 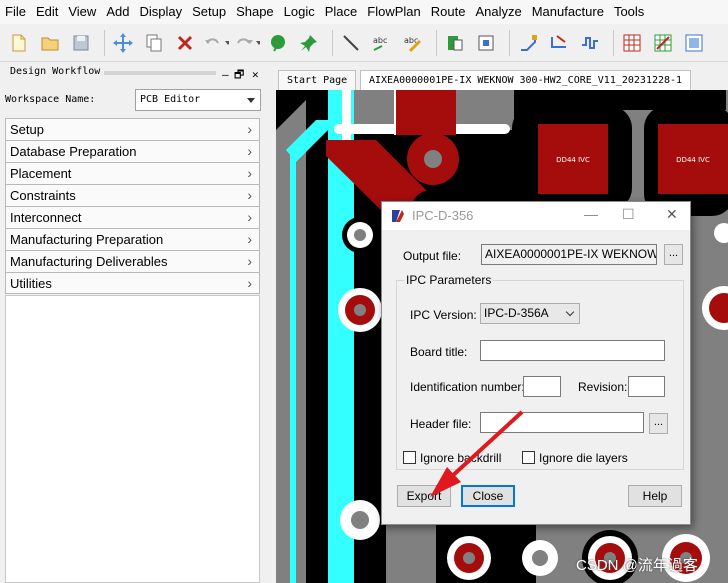 What do you see at coordinates (477, 453) in the screenshot?
I see `annotation-arrow` at bounding box center [477, 453].